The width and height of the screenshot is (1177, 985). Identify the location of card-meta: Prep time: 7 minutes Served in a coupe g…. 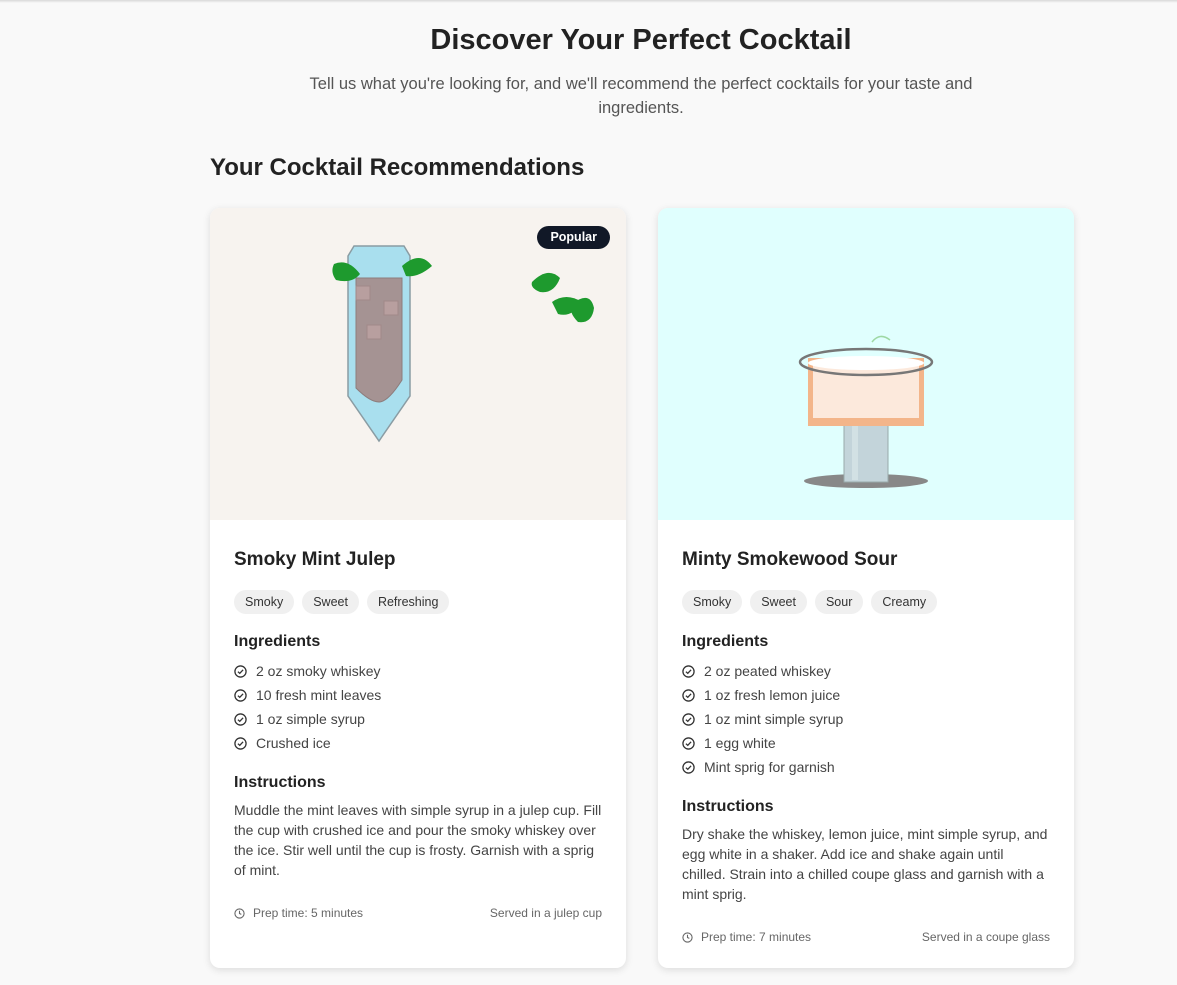
(866, 937).